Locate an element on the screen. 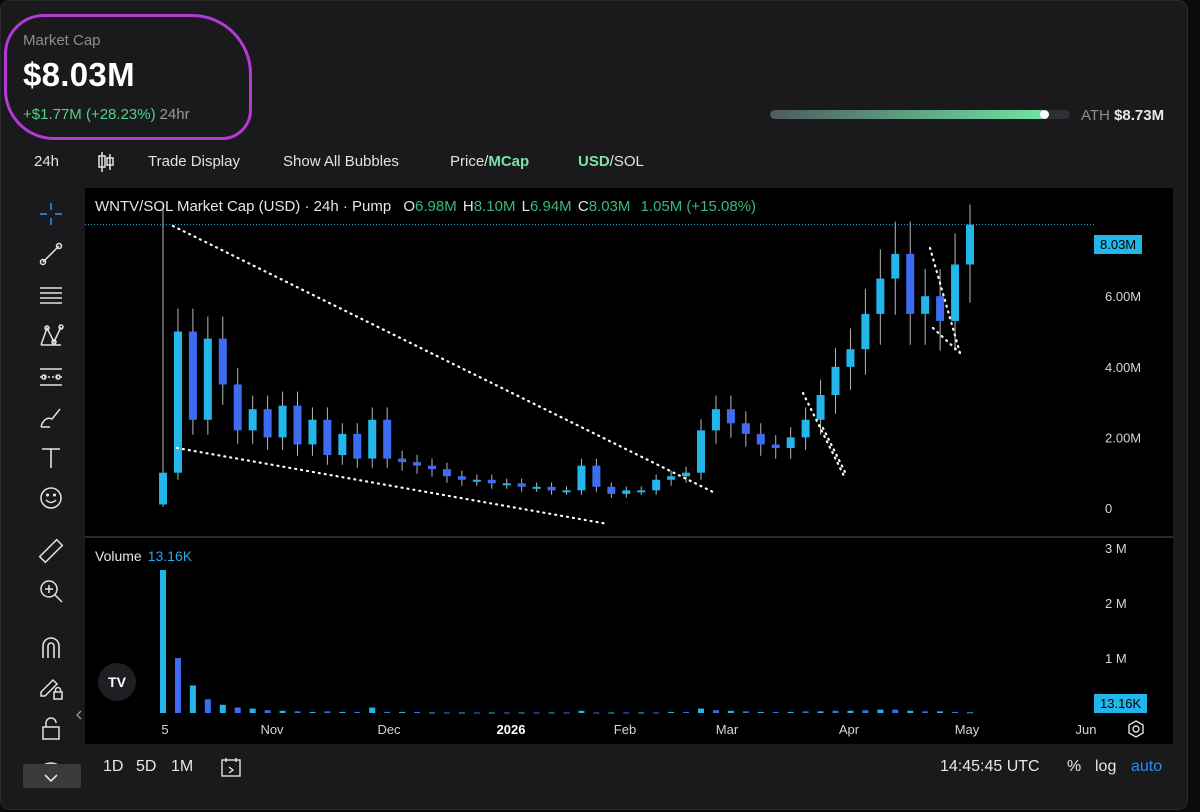 The image size is (1200, 812). y-tick-label: 2.00M is located at coordinates (1123, 437).